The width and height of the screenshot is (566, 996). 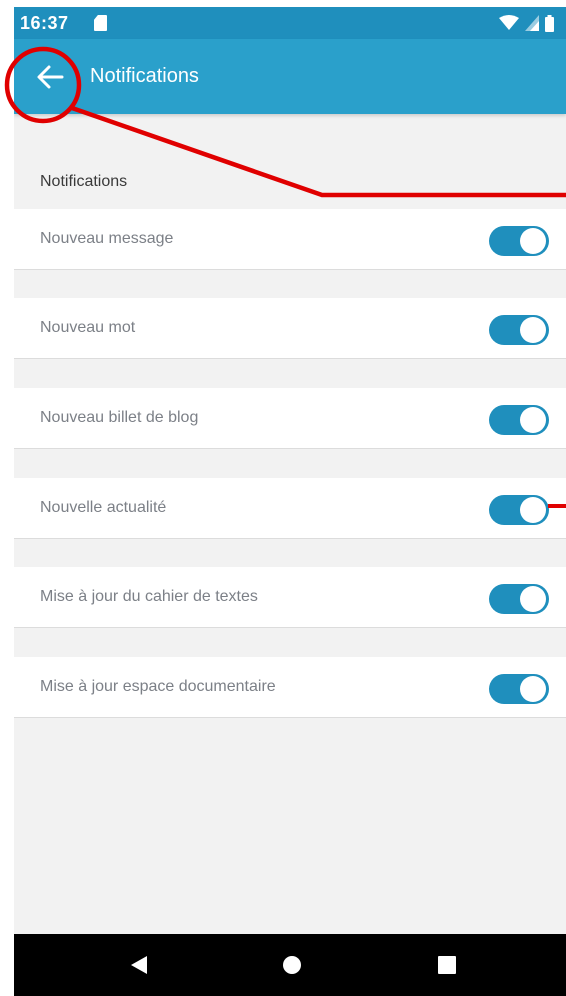 What do you see at coordinates (290, 508) in the screenshot?
I see `setting-row-nouvelle-actualite: Nouvelle actualité` at bounding box center [290, 508].